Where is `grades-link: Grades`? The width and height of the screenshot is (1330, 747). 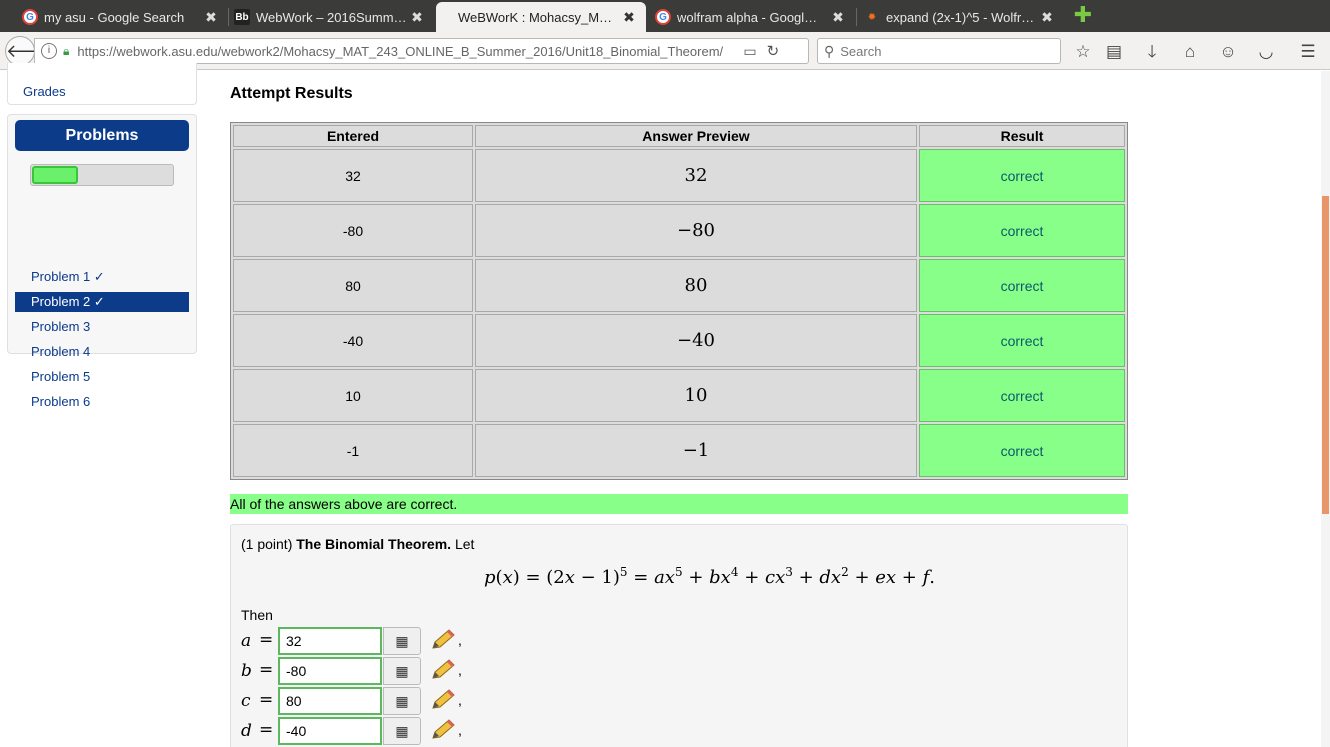
grades-link: Grades is located at coordinates (44, 91).